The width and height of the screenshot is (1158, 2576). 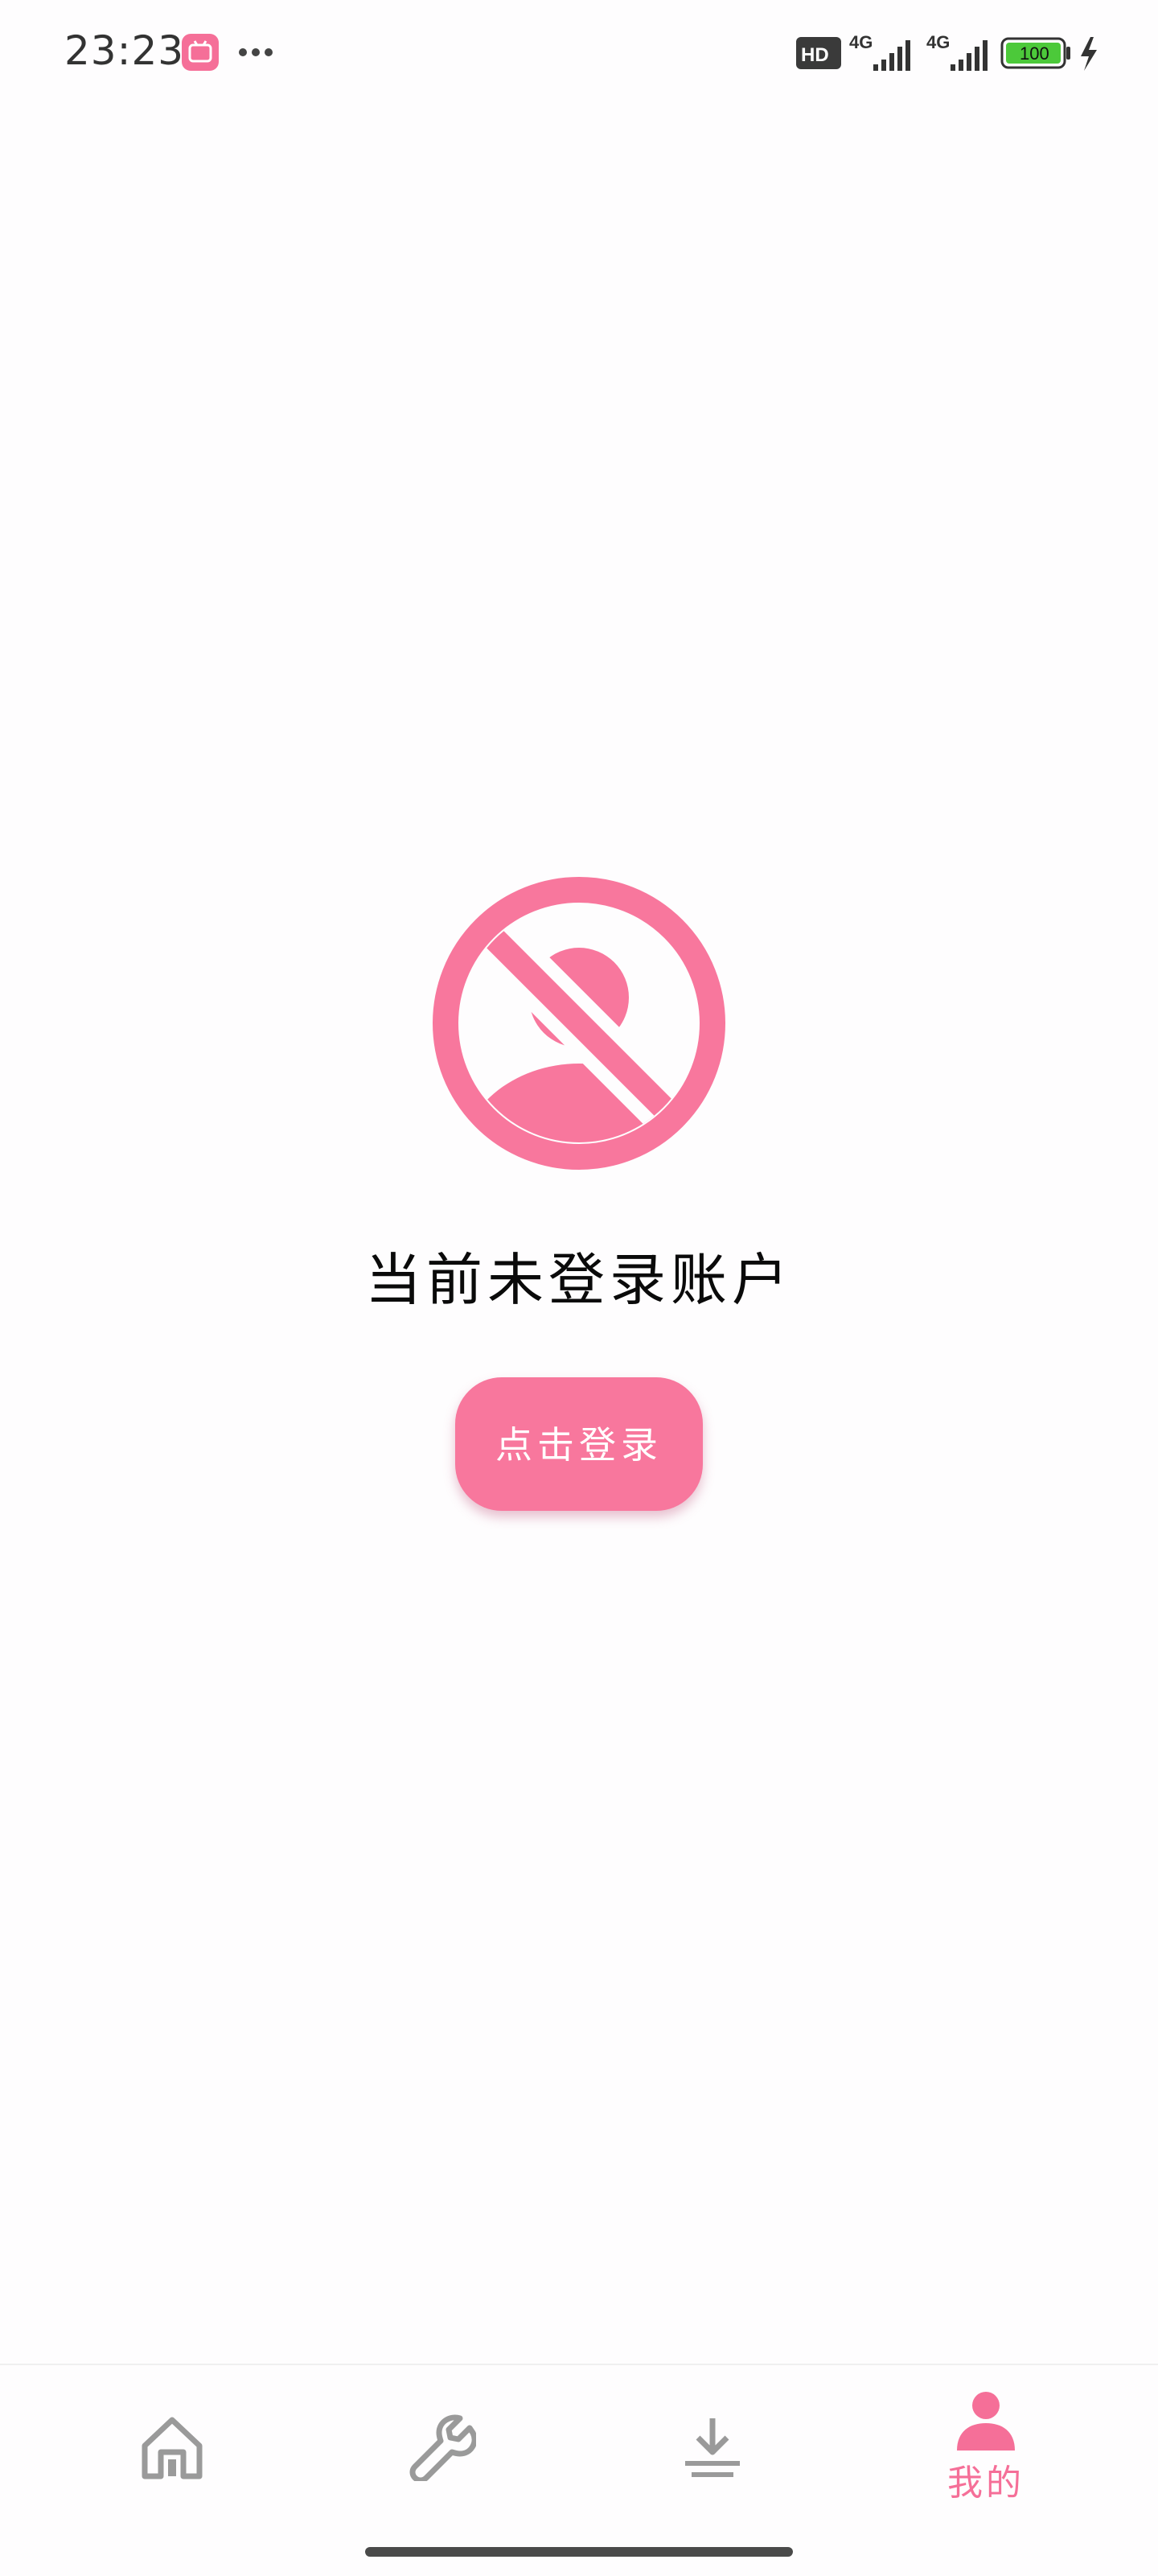 I want to click on more-dots-icon, so click(x=256, y=52).